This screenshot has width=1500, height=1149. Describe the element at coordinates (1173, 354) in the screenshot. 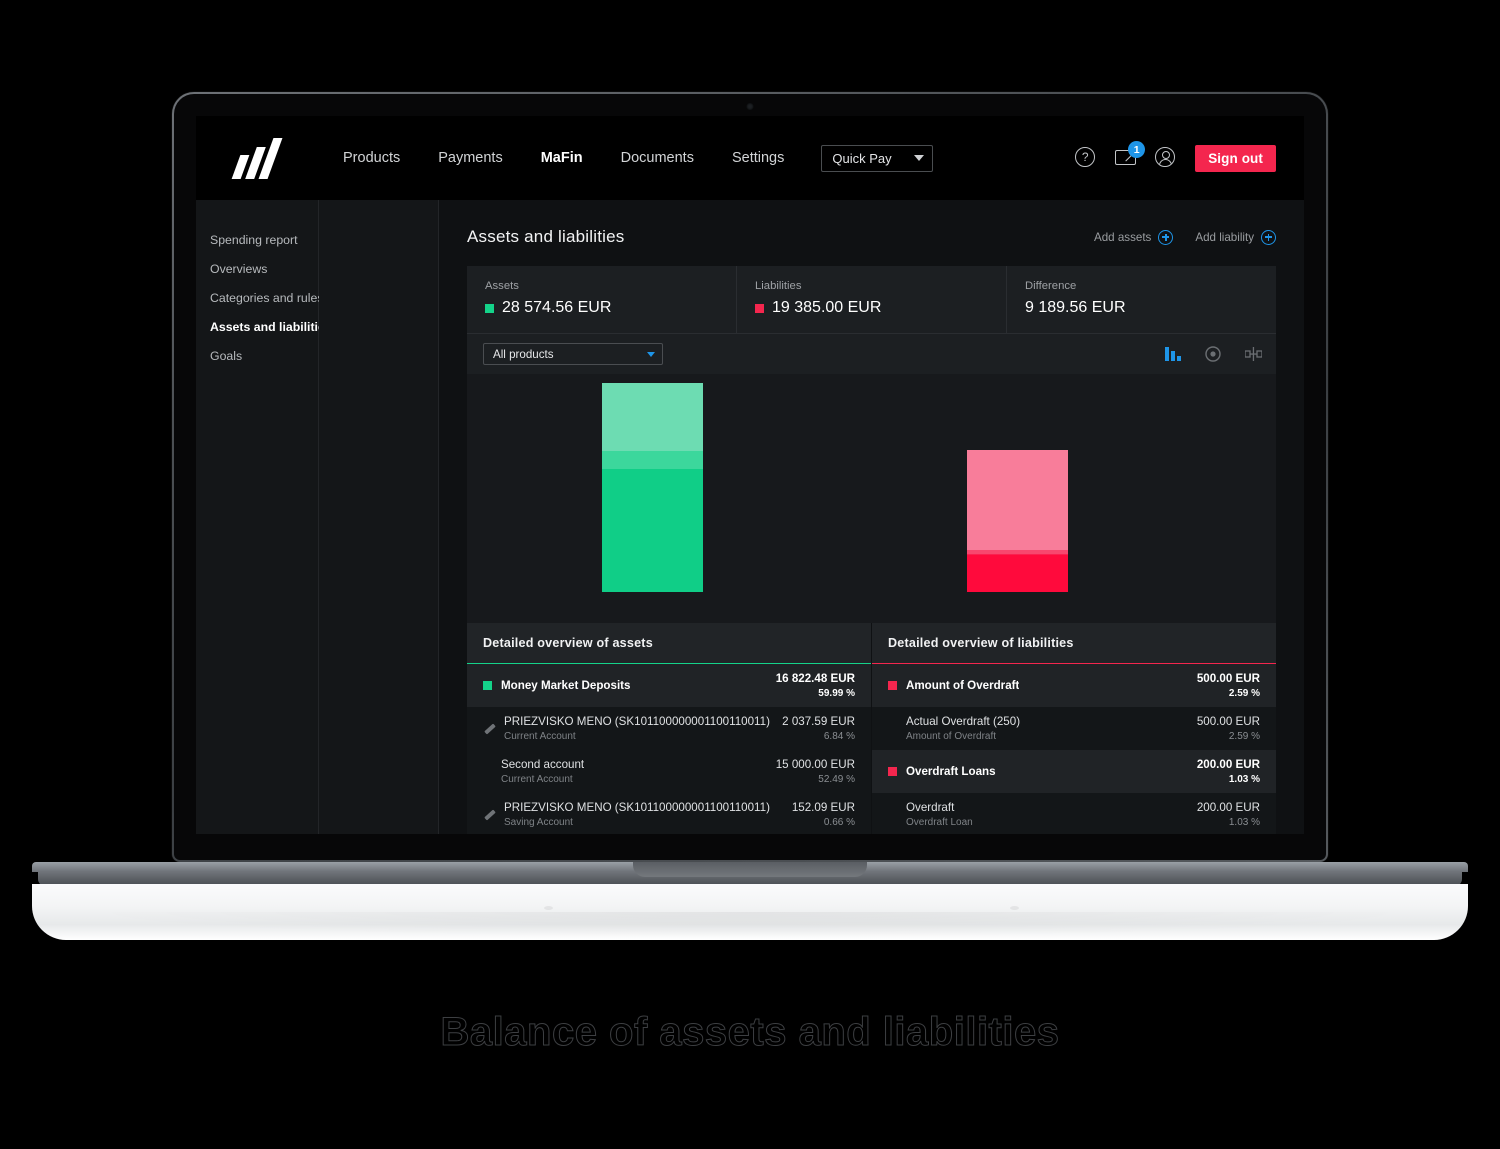

I see `bar-chart-view-button` at that location.